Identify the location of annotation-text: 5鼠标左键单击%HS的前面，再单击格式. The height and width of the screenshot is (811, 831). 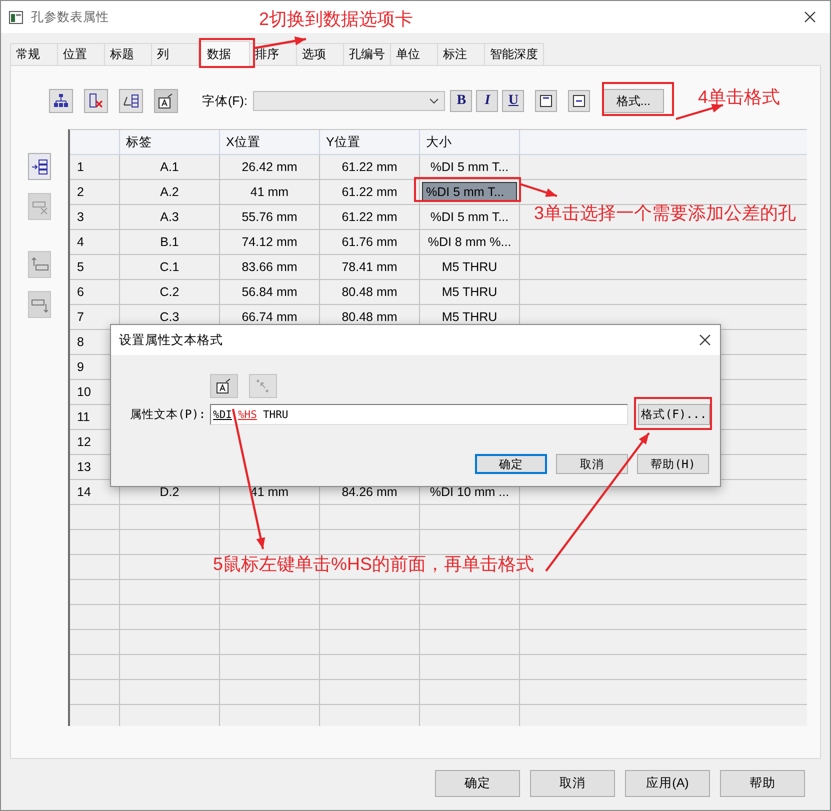
(373, 564).